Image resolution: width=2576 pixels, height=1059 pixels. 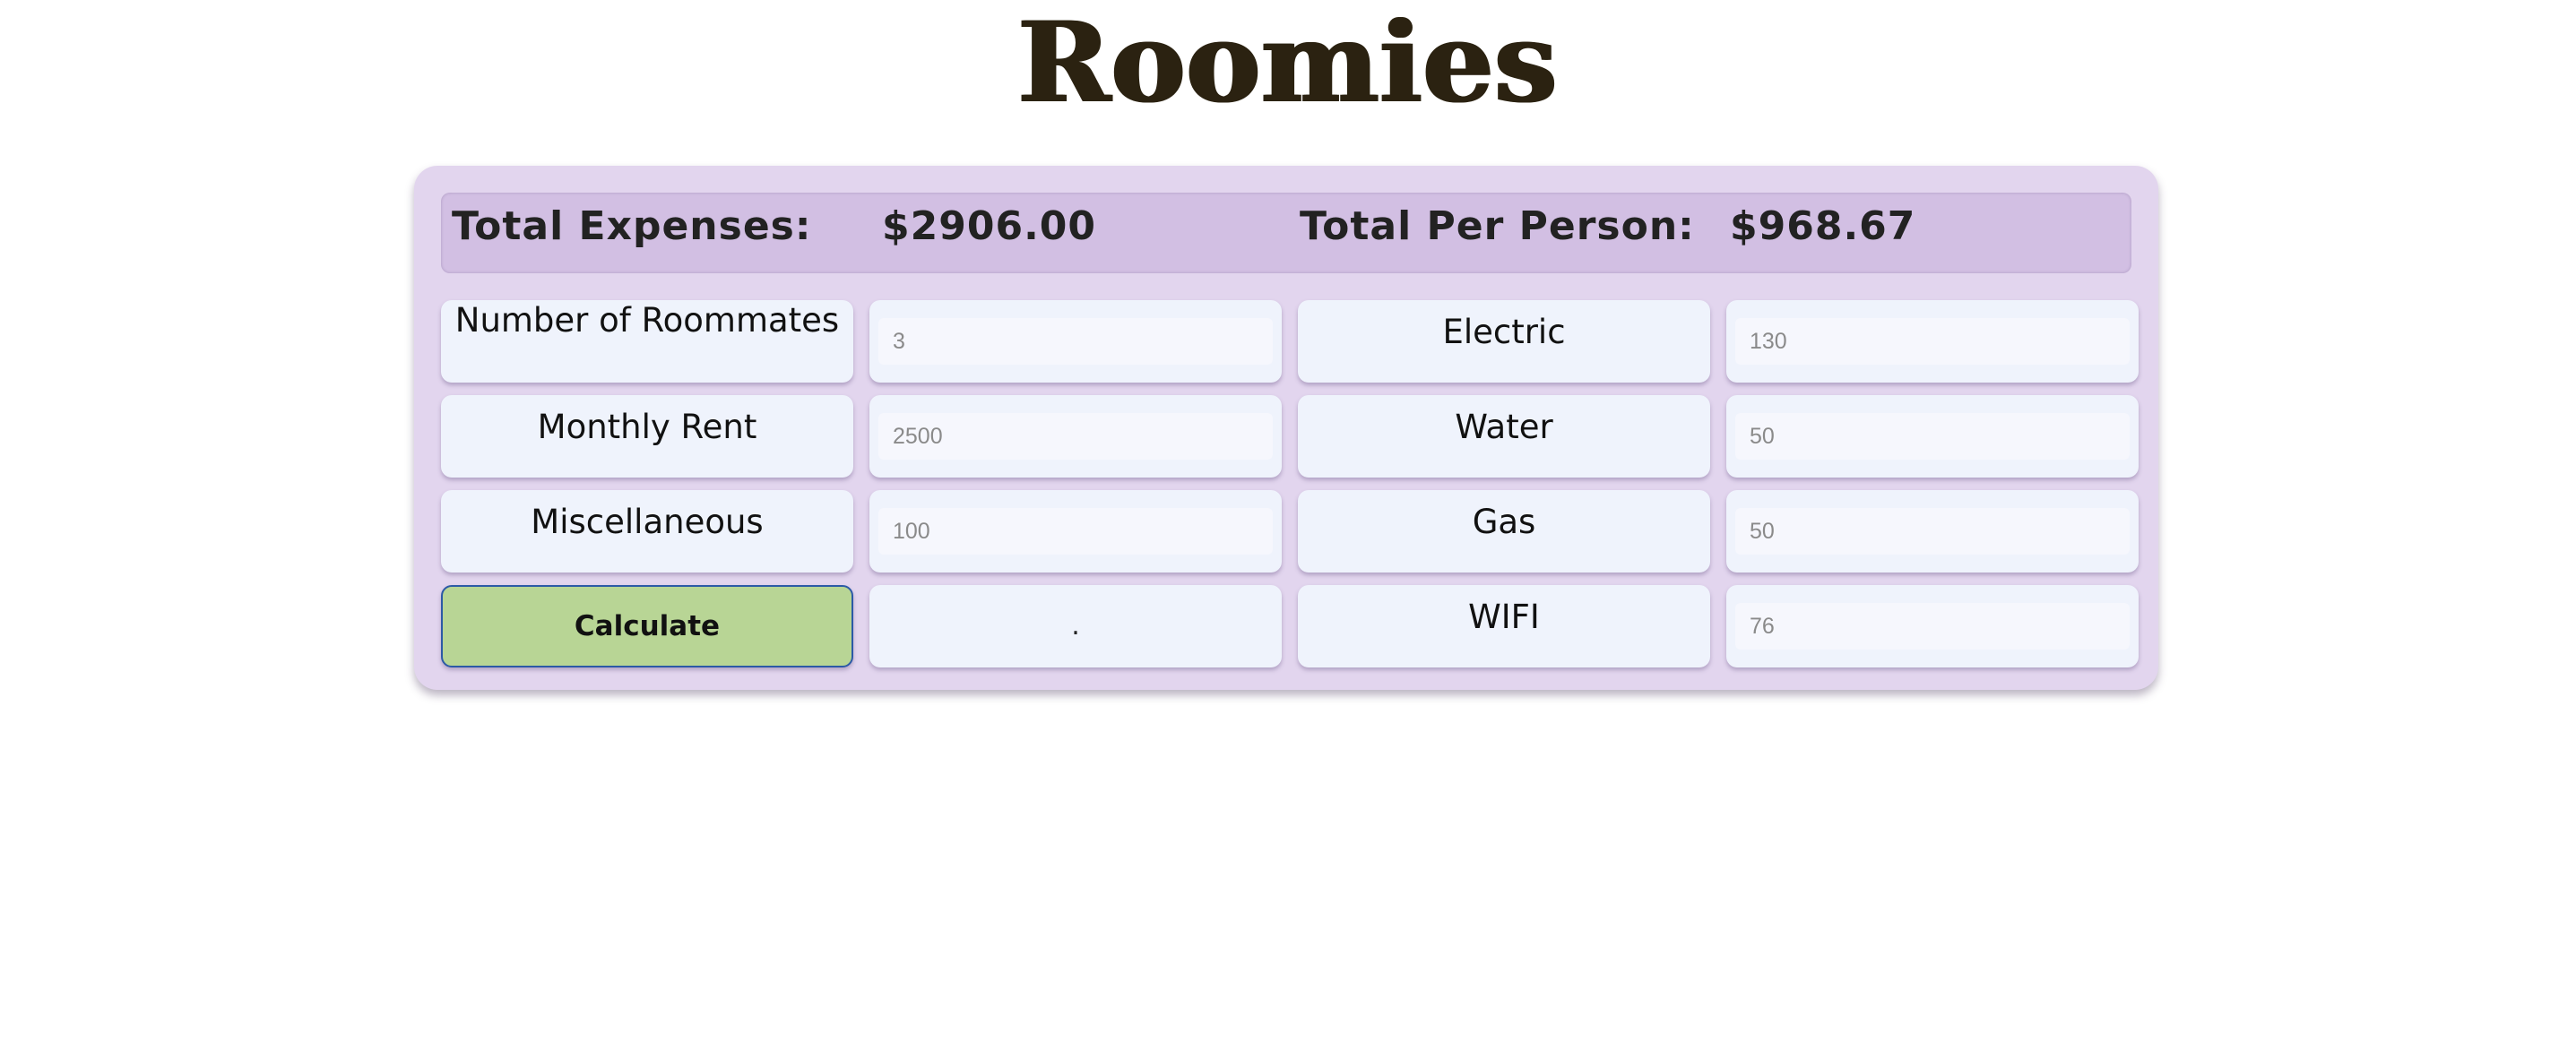 What do you see at coordinates (647, 341) in the screenshot?
I see `roommates-label: Number of Roommates` at bounding box center [647, 341].